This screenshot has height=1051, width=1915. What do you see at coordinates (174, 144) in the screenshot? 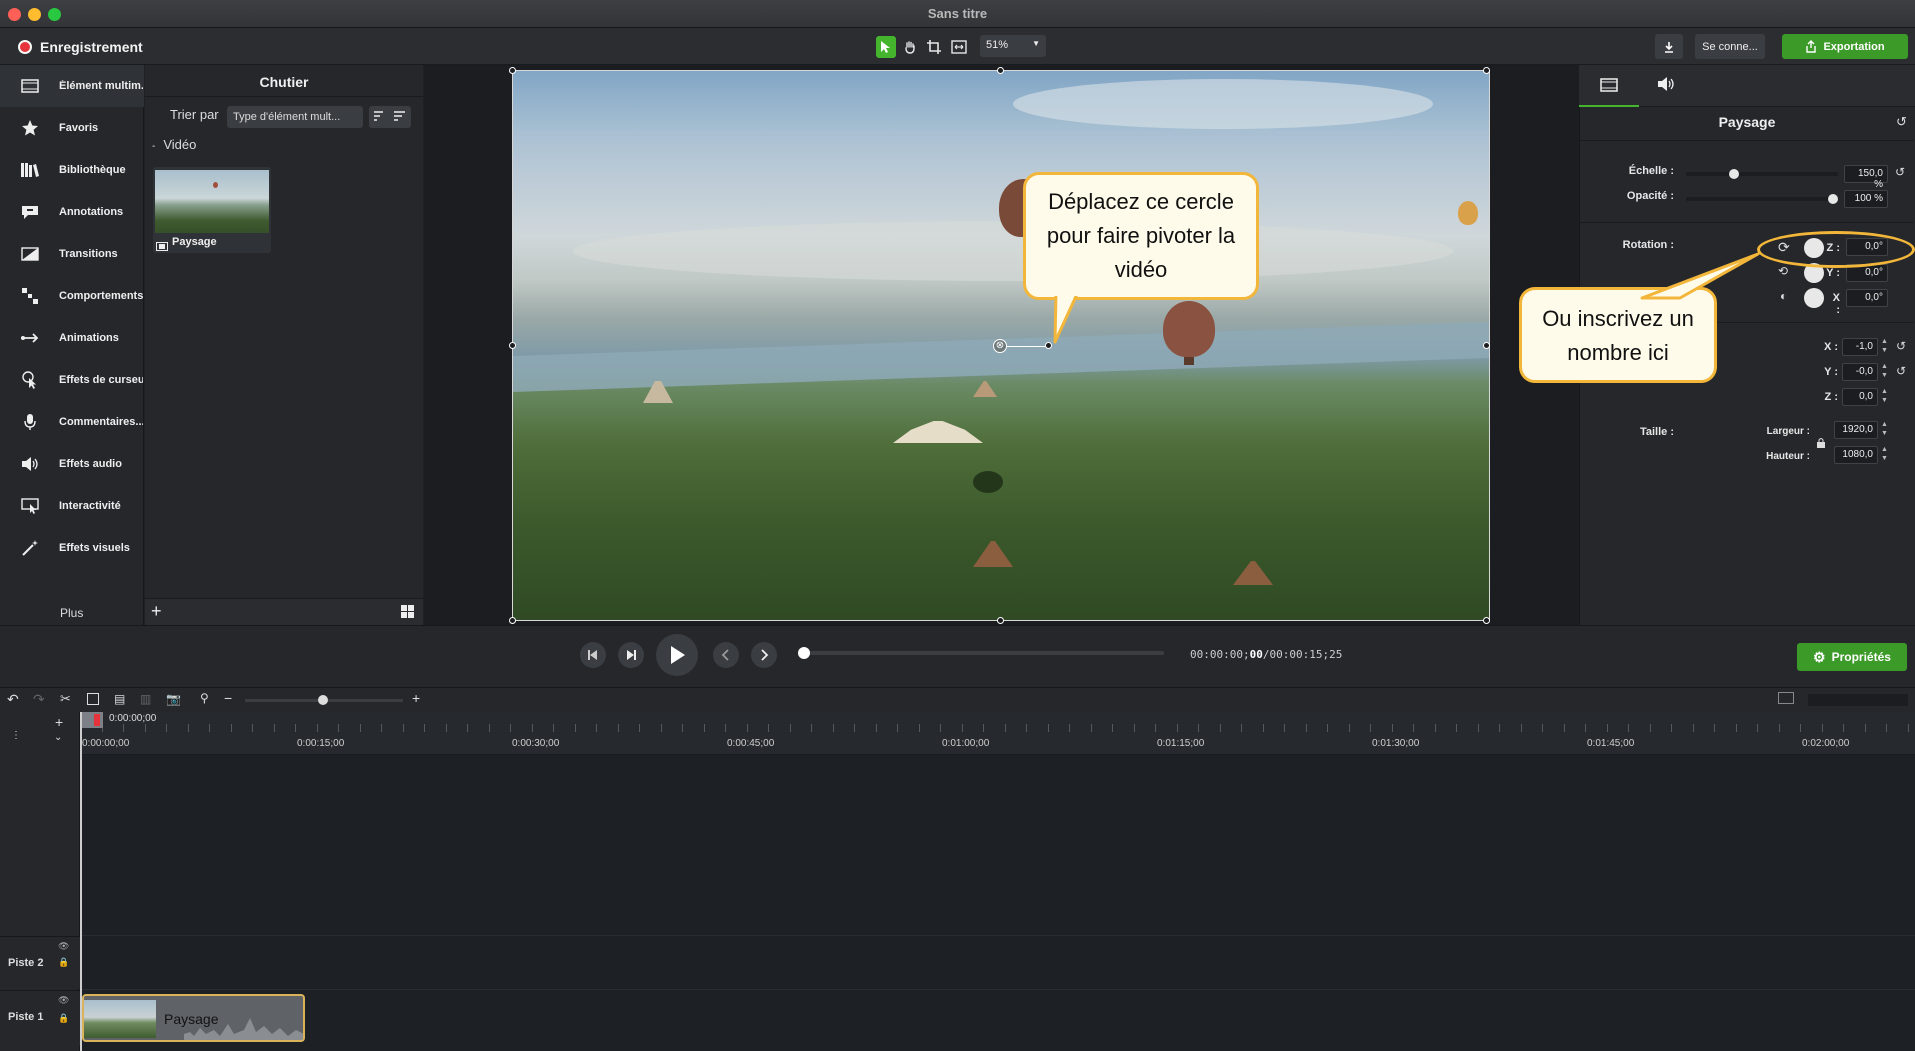
I see `video-section-header: - Vidéo` at bounding box center [174, 144].